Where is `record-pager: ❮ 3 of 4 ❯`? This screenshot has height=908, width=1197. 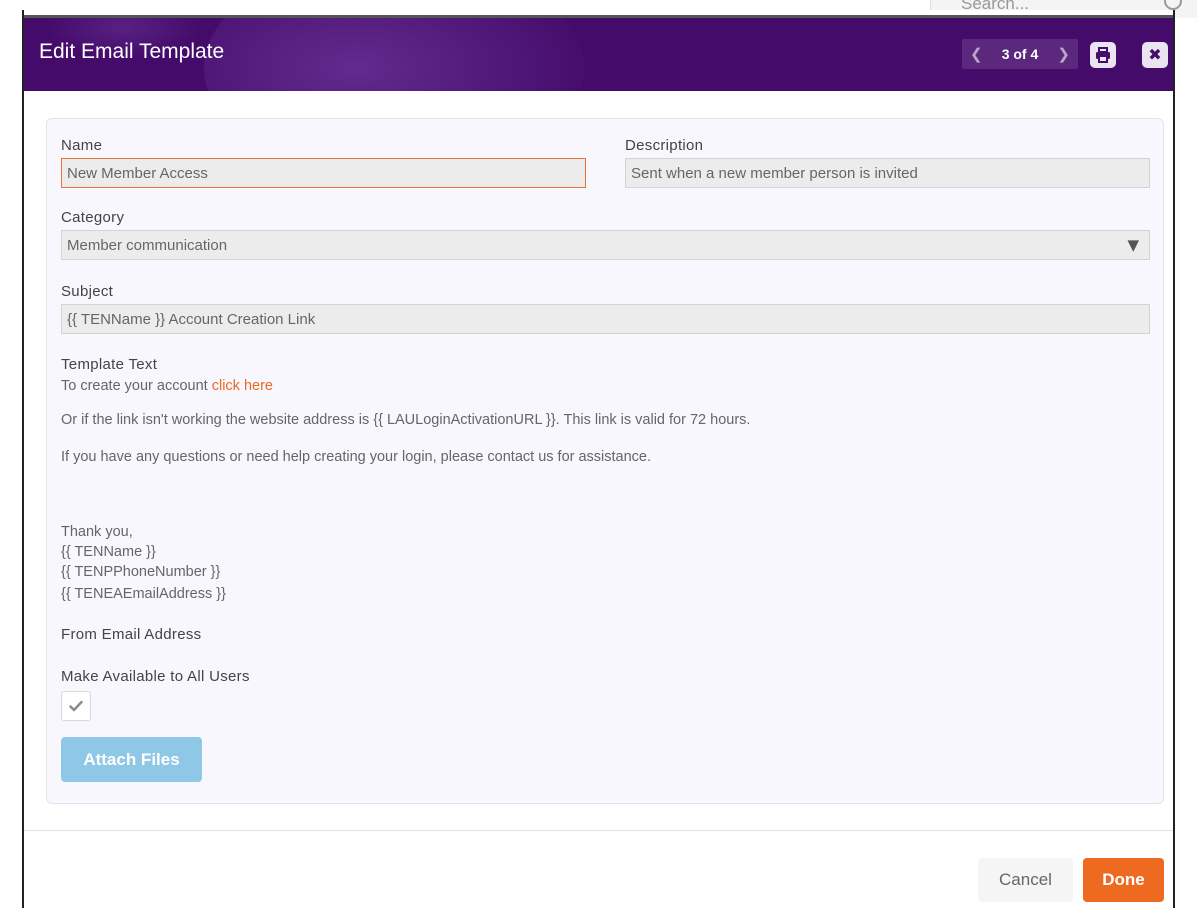 record-pager: ❮ 3 of 4 ❯ is located at coordinates (1020, 54).